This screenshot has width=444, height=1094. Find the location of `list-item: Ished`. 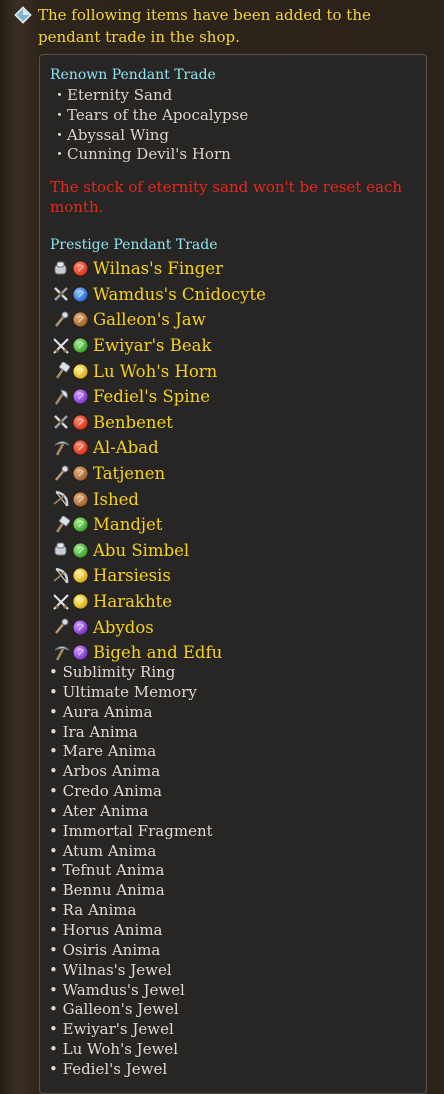

list-item: Ished is located at coordinates (159, 499).